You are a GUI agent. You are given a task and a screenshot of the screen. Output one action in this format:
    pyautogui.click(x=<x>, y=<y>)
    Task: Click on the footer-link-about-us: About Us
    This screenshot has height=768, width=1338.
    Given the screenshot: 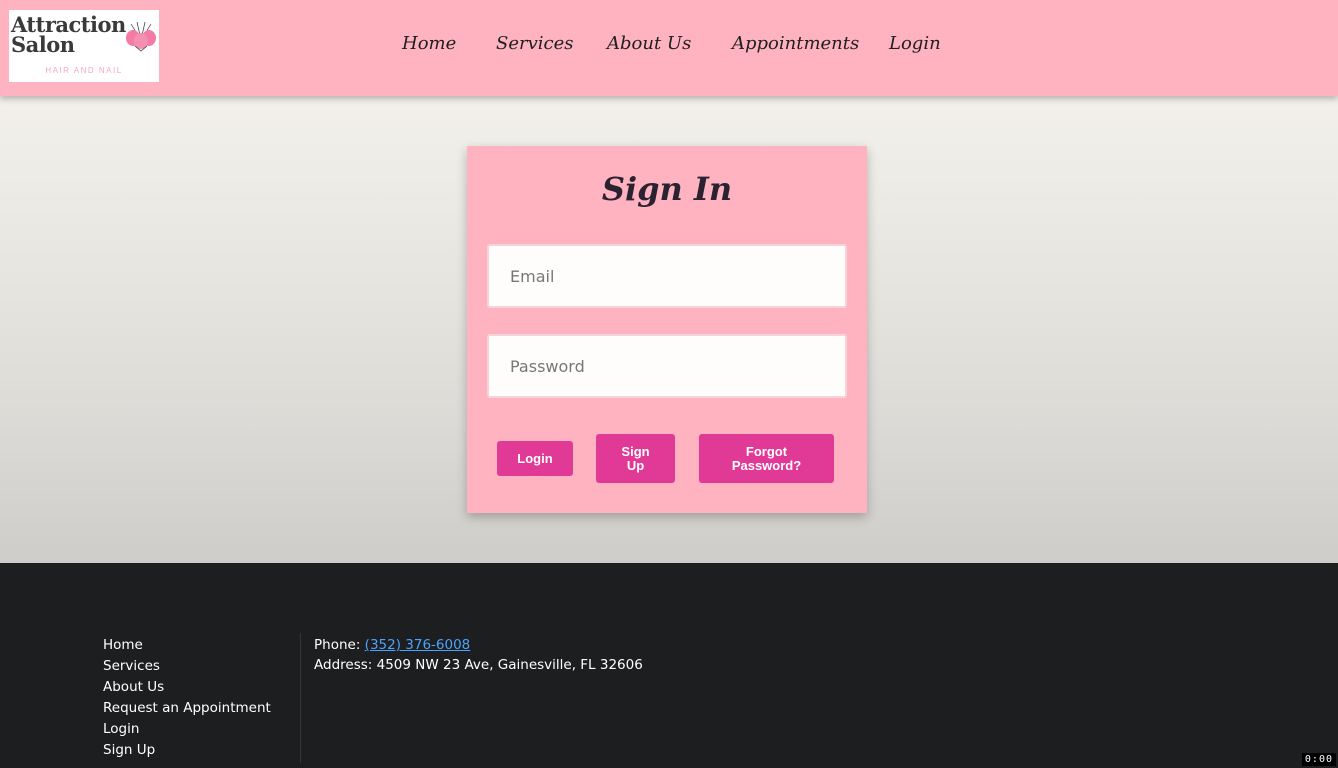 What is the action you would take?
    pyautogui.click(x=187, y=687)
    